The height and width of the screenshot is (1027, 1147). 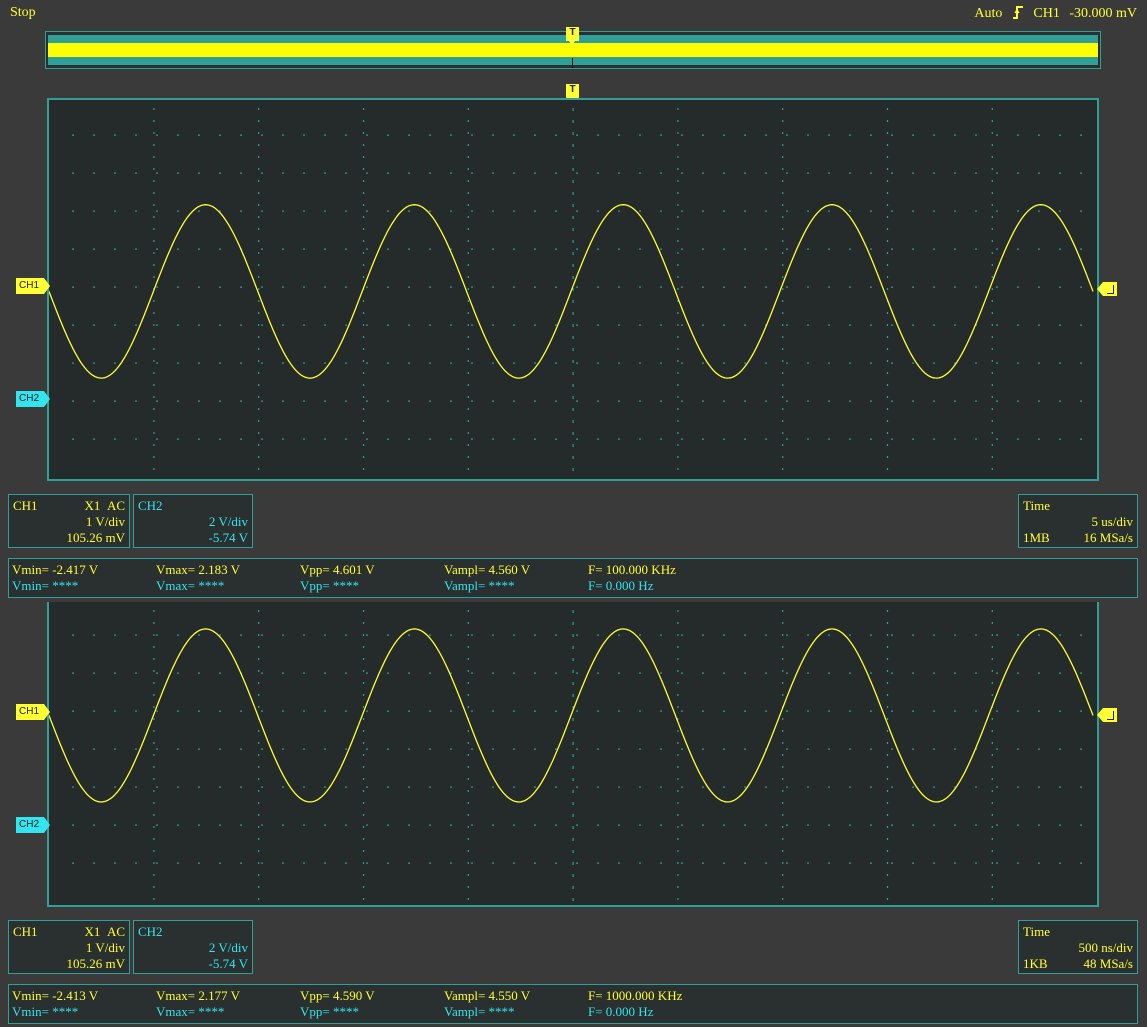 What do you see at coordinates (33, 712) in the screenshot?
I see `zoom-ch1-level-marker: CH1` at bounding box center [33, 712].